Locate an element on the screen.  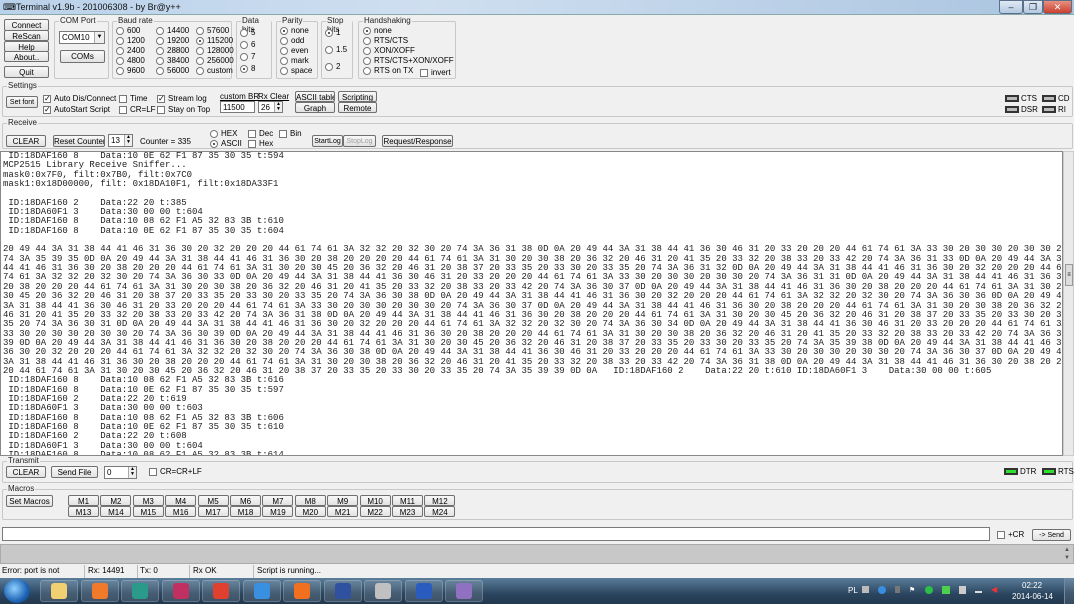
transmit-spinner: 0 ▲ ▼ is located at coordinates (120, 472).